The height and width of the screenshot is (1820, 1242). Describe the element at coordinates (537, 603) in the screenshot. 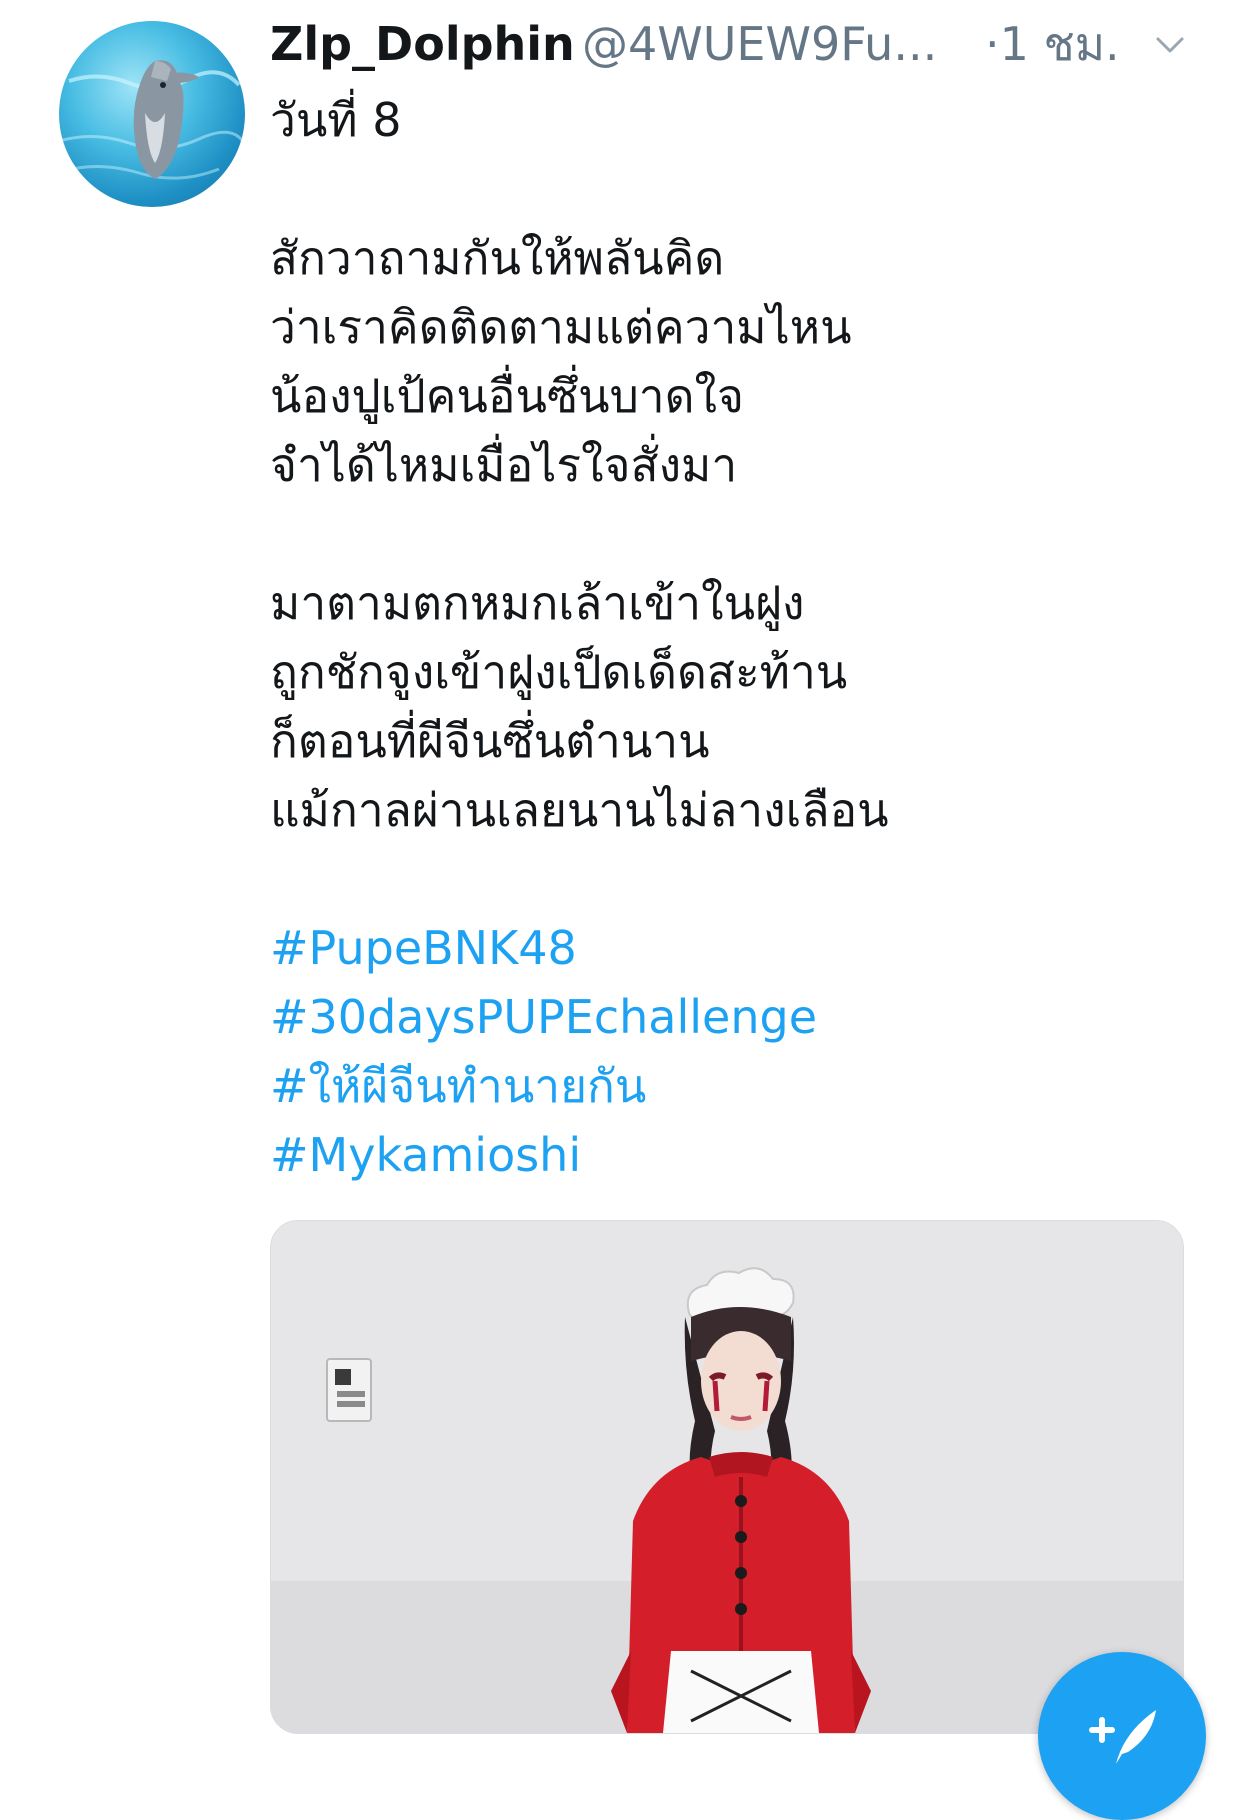

I see `tweet-text-line: มาตามตกหมกเล้าเข้าในฝูง` at that location.